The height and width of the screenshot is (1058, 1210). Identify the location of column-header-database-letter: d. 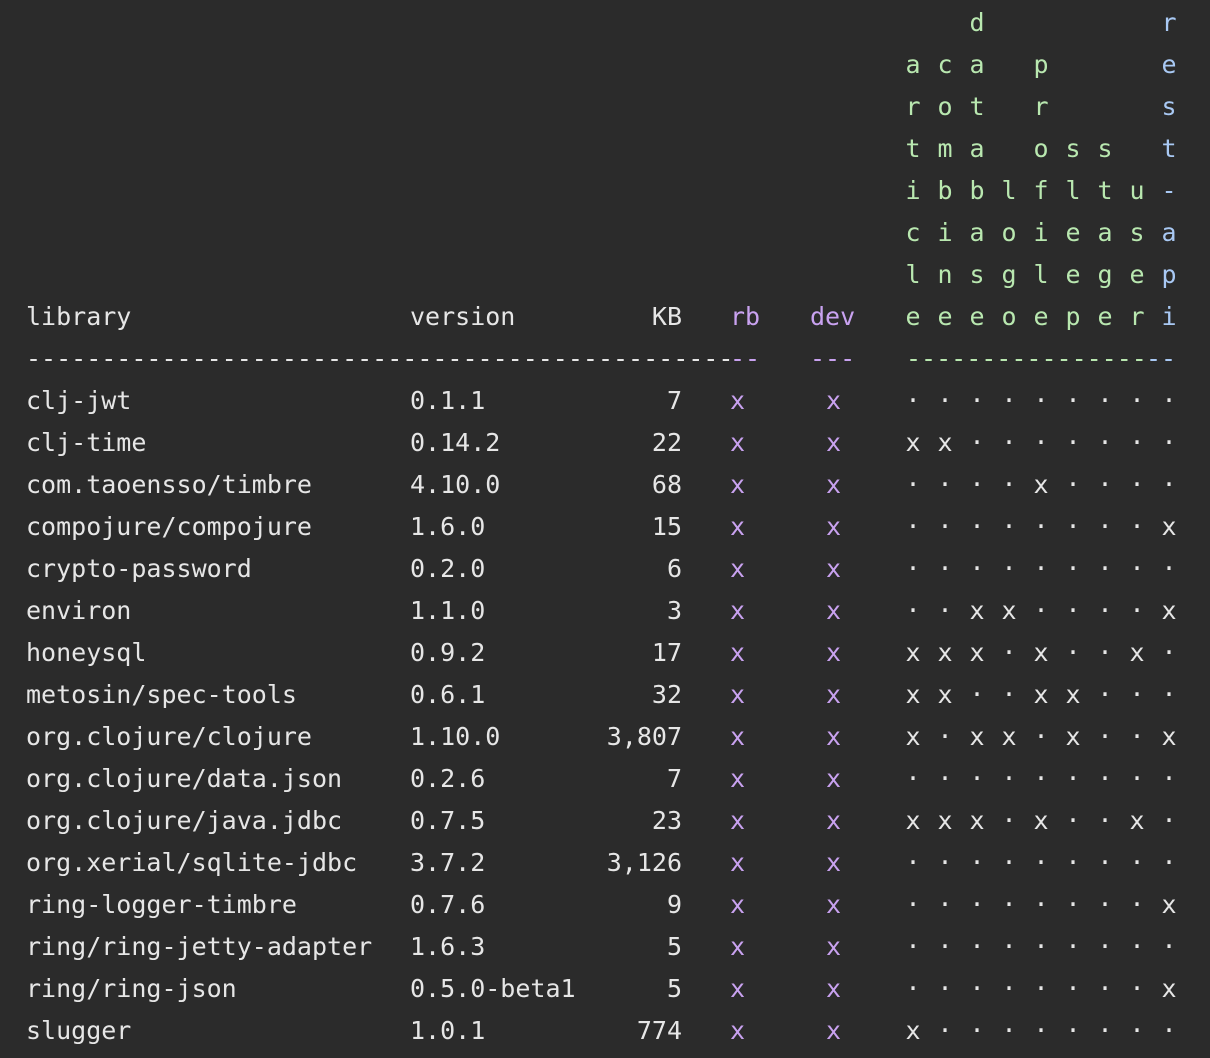
(977, 22).